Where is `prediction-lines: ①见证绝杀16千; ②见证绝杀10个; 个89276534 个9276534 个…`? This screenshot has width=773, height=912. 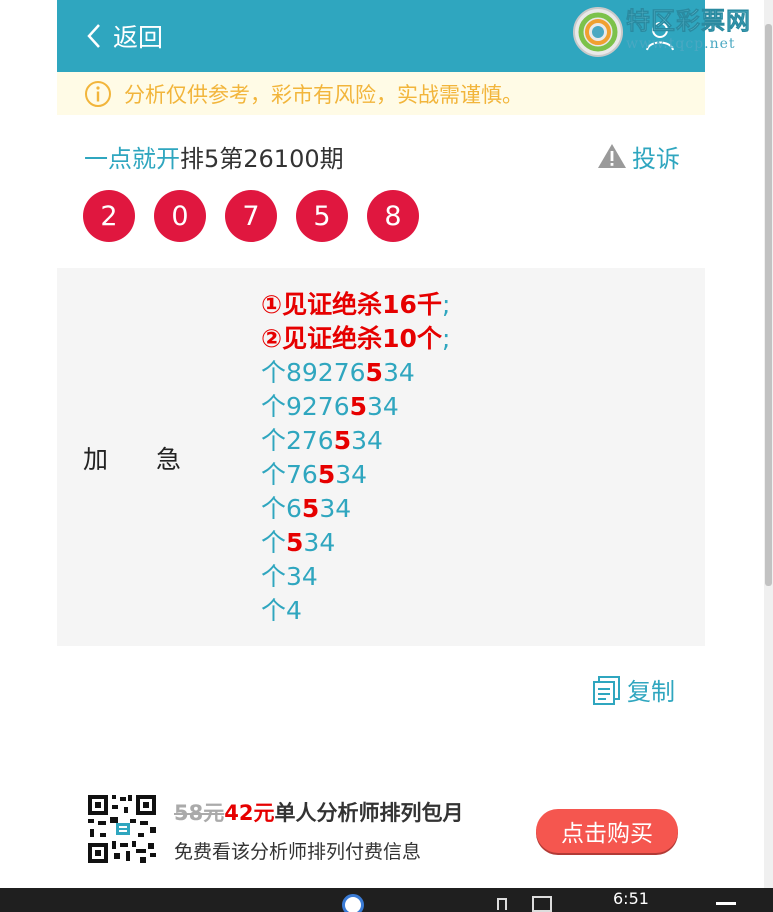
prediction-lines: ①见证绝杀16千; ②见证绝杀10个; 个89276534 个9276534 个… is located at coordinates (355, 458).